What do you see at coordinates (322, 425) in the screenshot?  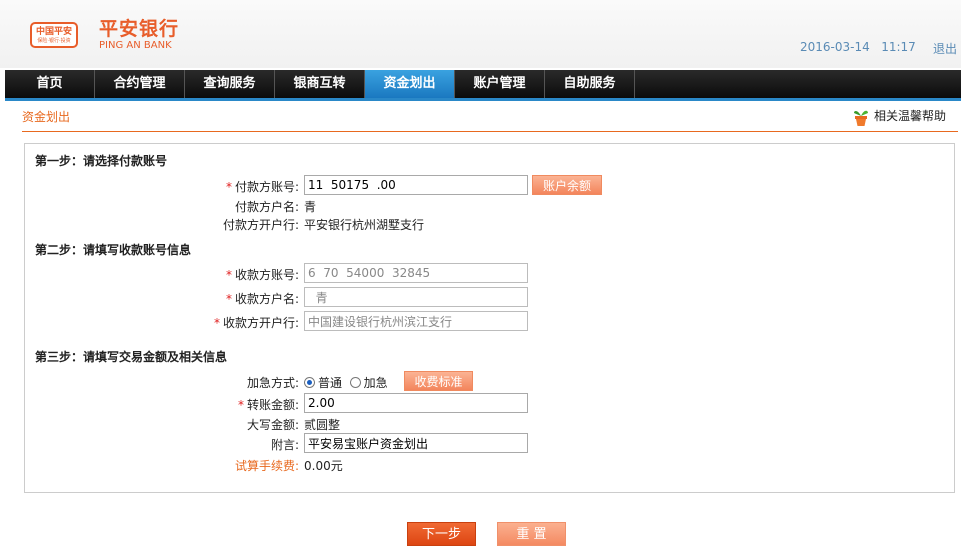 I see `amount-upper-value: 贰圆整` at bounding box center [322, 425].